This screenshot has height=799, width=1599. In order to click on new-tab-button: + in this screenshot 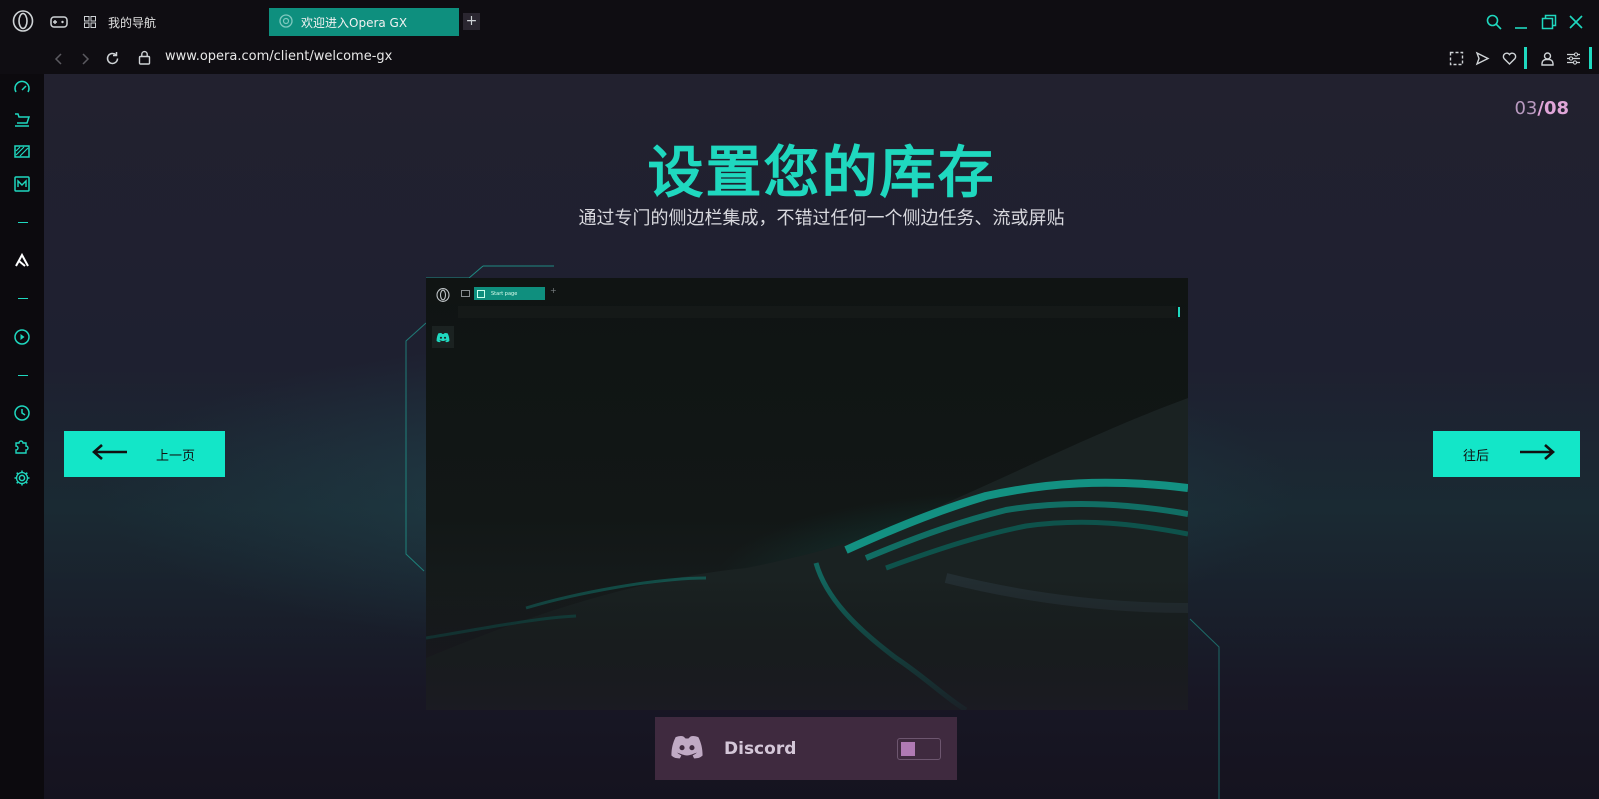, I will do `click(471, 21)`.